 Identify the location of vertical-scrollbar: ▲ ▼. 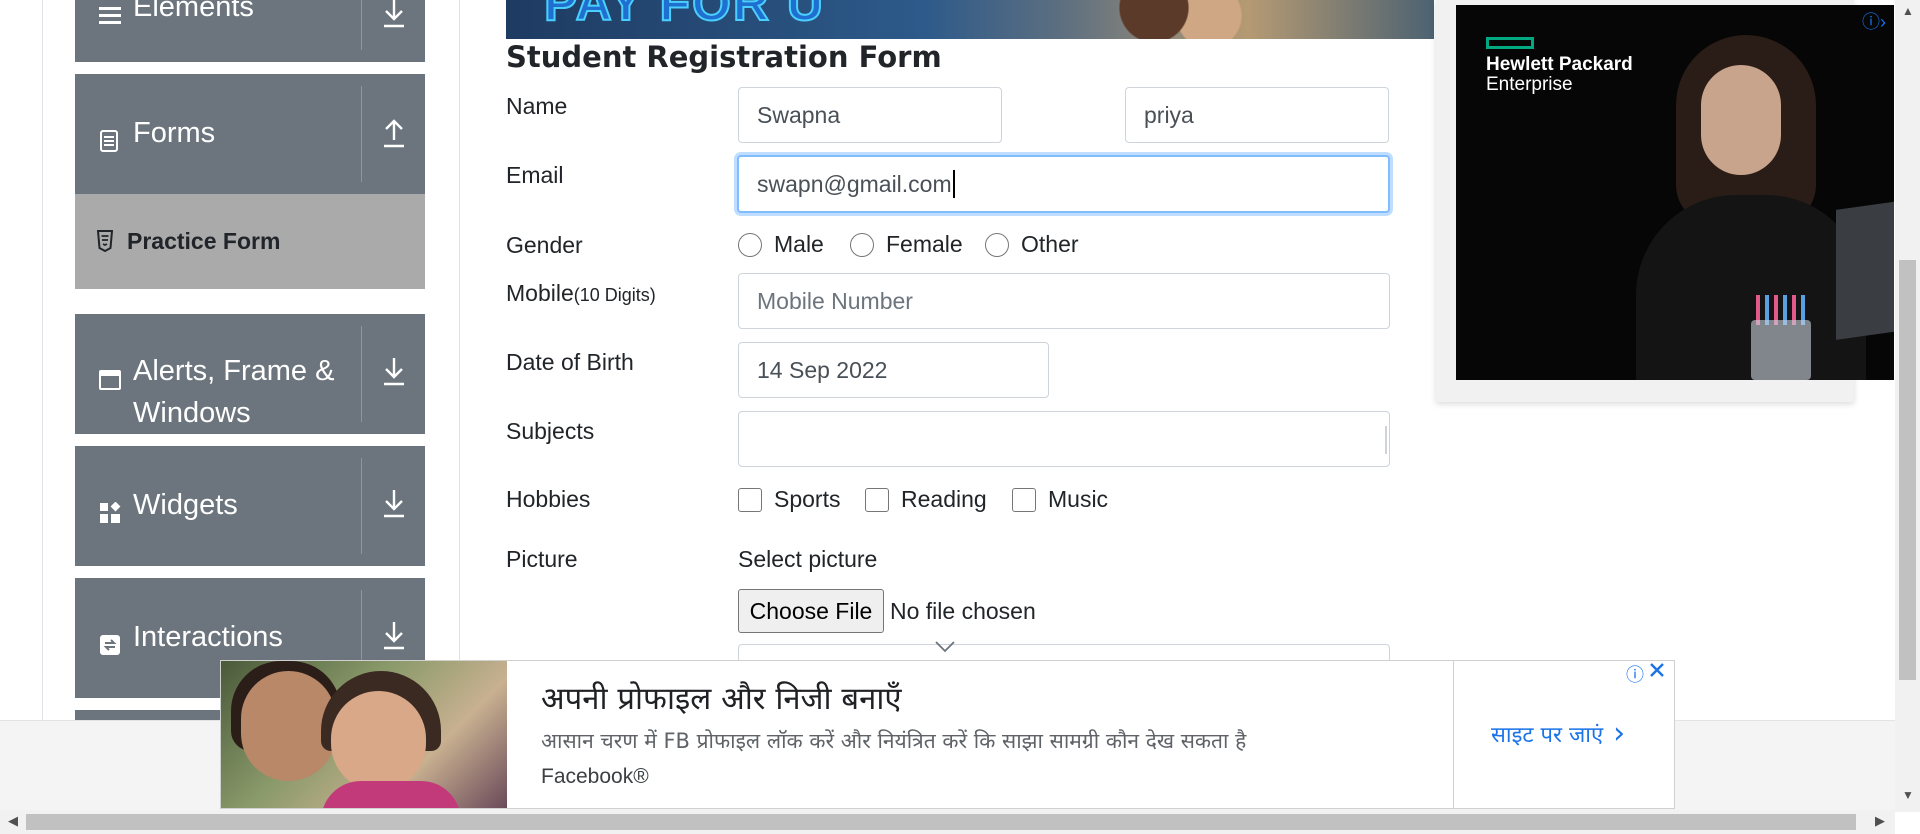
(1907, 406).